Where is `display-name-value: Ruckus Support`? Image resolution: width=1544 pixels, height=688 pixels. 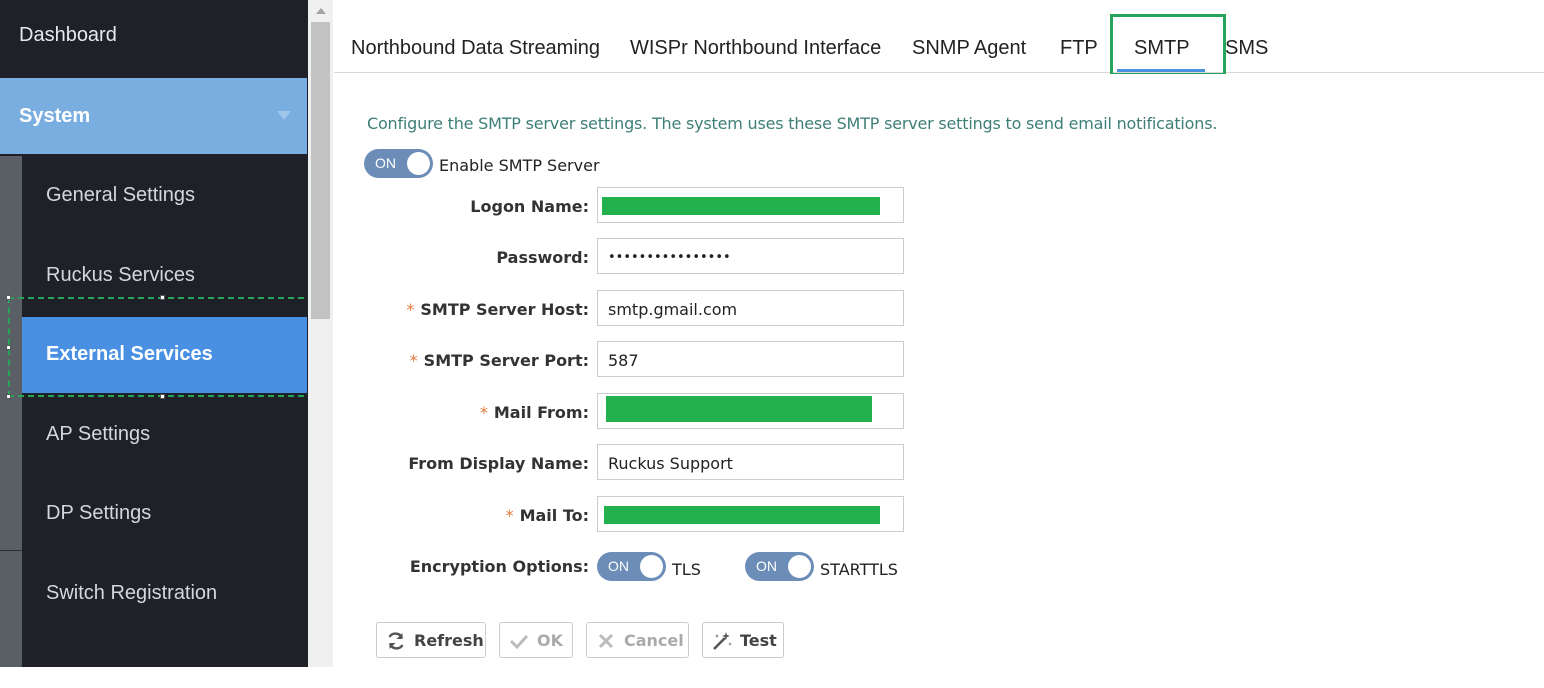
display-name-value: Ruckus Support is located at coordinates (670, 463).